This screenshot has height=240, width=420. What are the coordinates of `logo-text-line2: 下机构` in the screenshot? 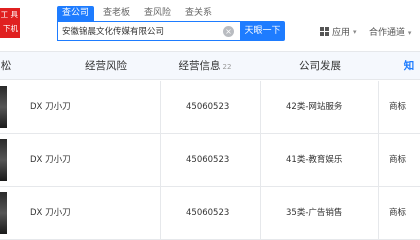 It's located at (10, 35).